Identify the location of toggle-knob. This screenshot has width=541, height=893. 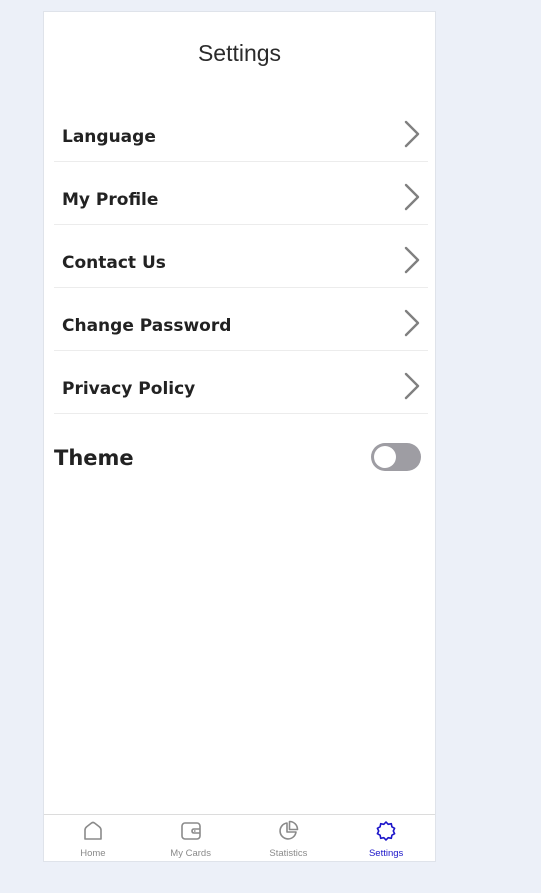
(385, 457).